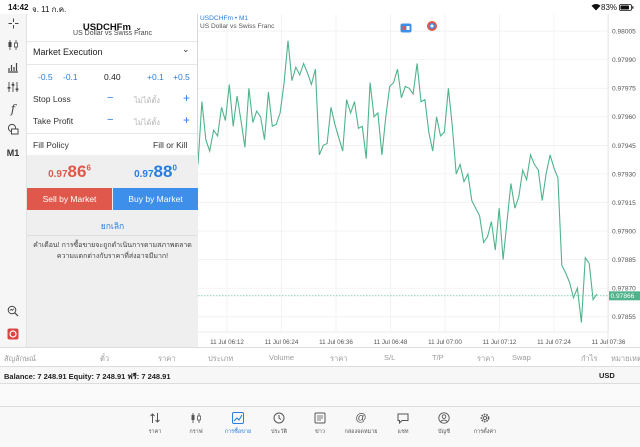 Image resolution: width=640 pixels, height=447 pixels. Describe the element at coordinates (607, 375) in the screenshot. I see `balance-currency: USD` at that location.